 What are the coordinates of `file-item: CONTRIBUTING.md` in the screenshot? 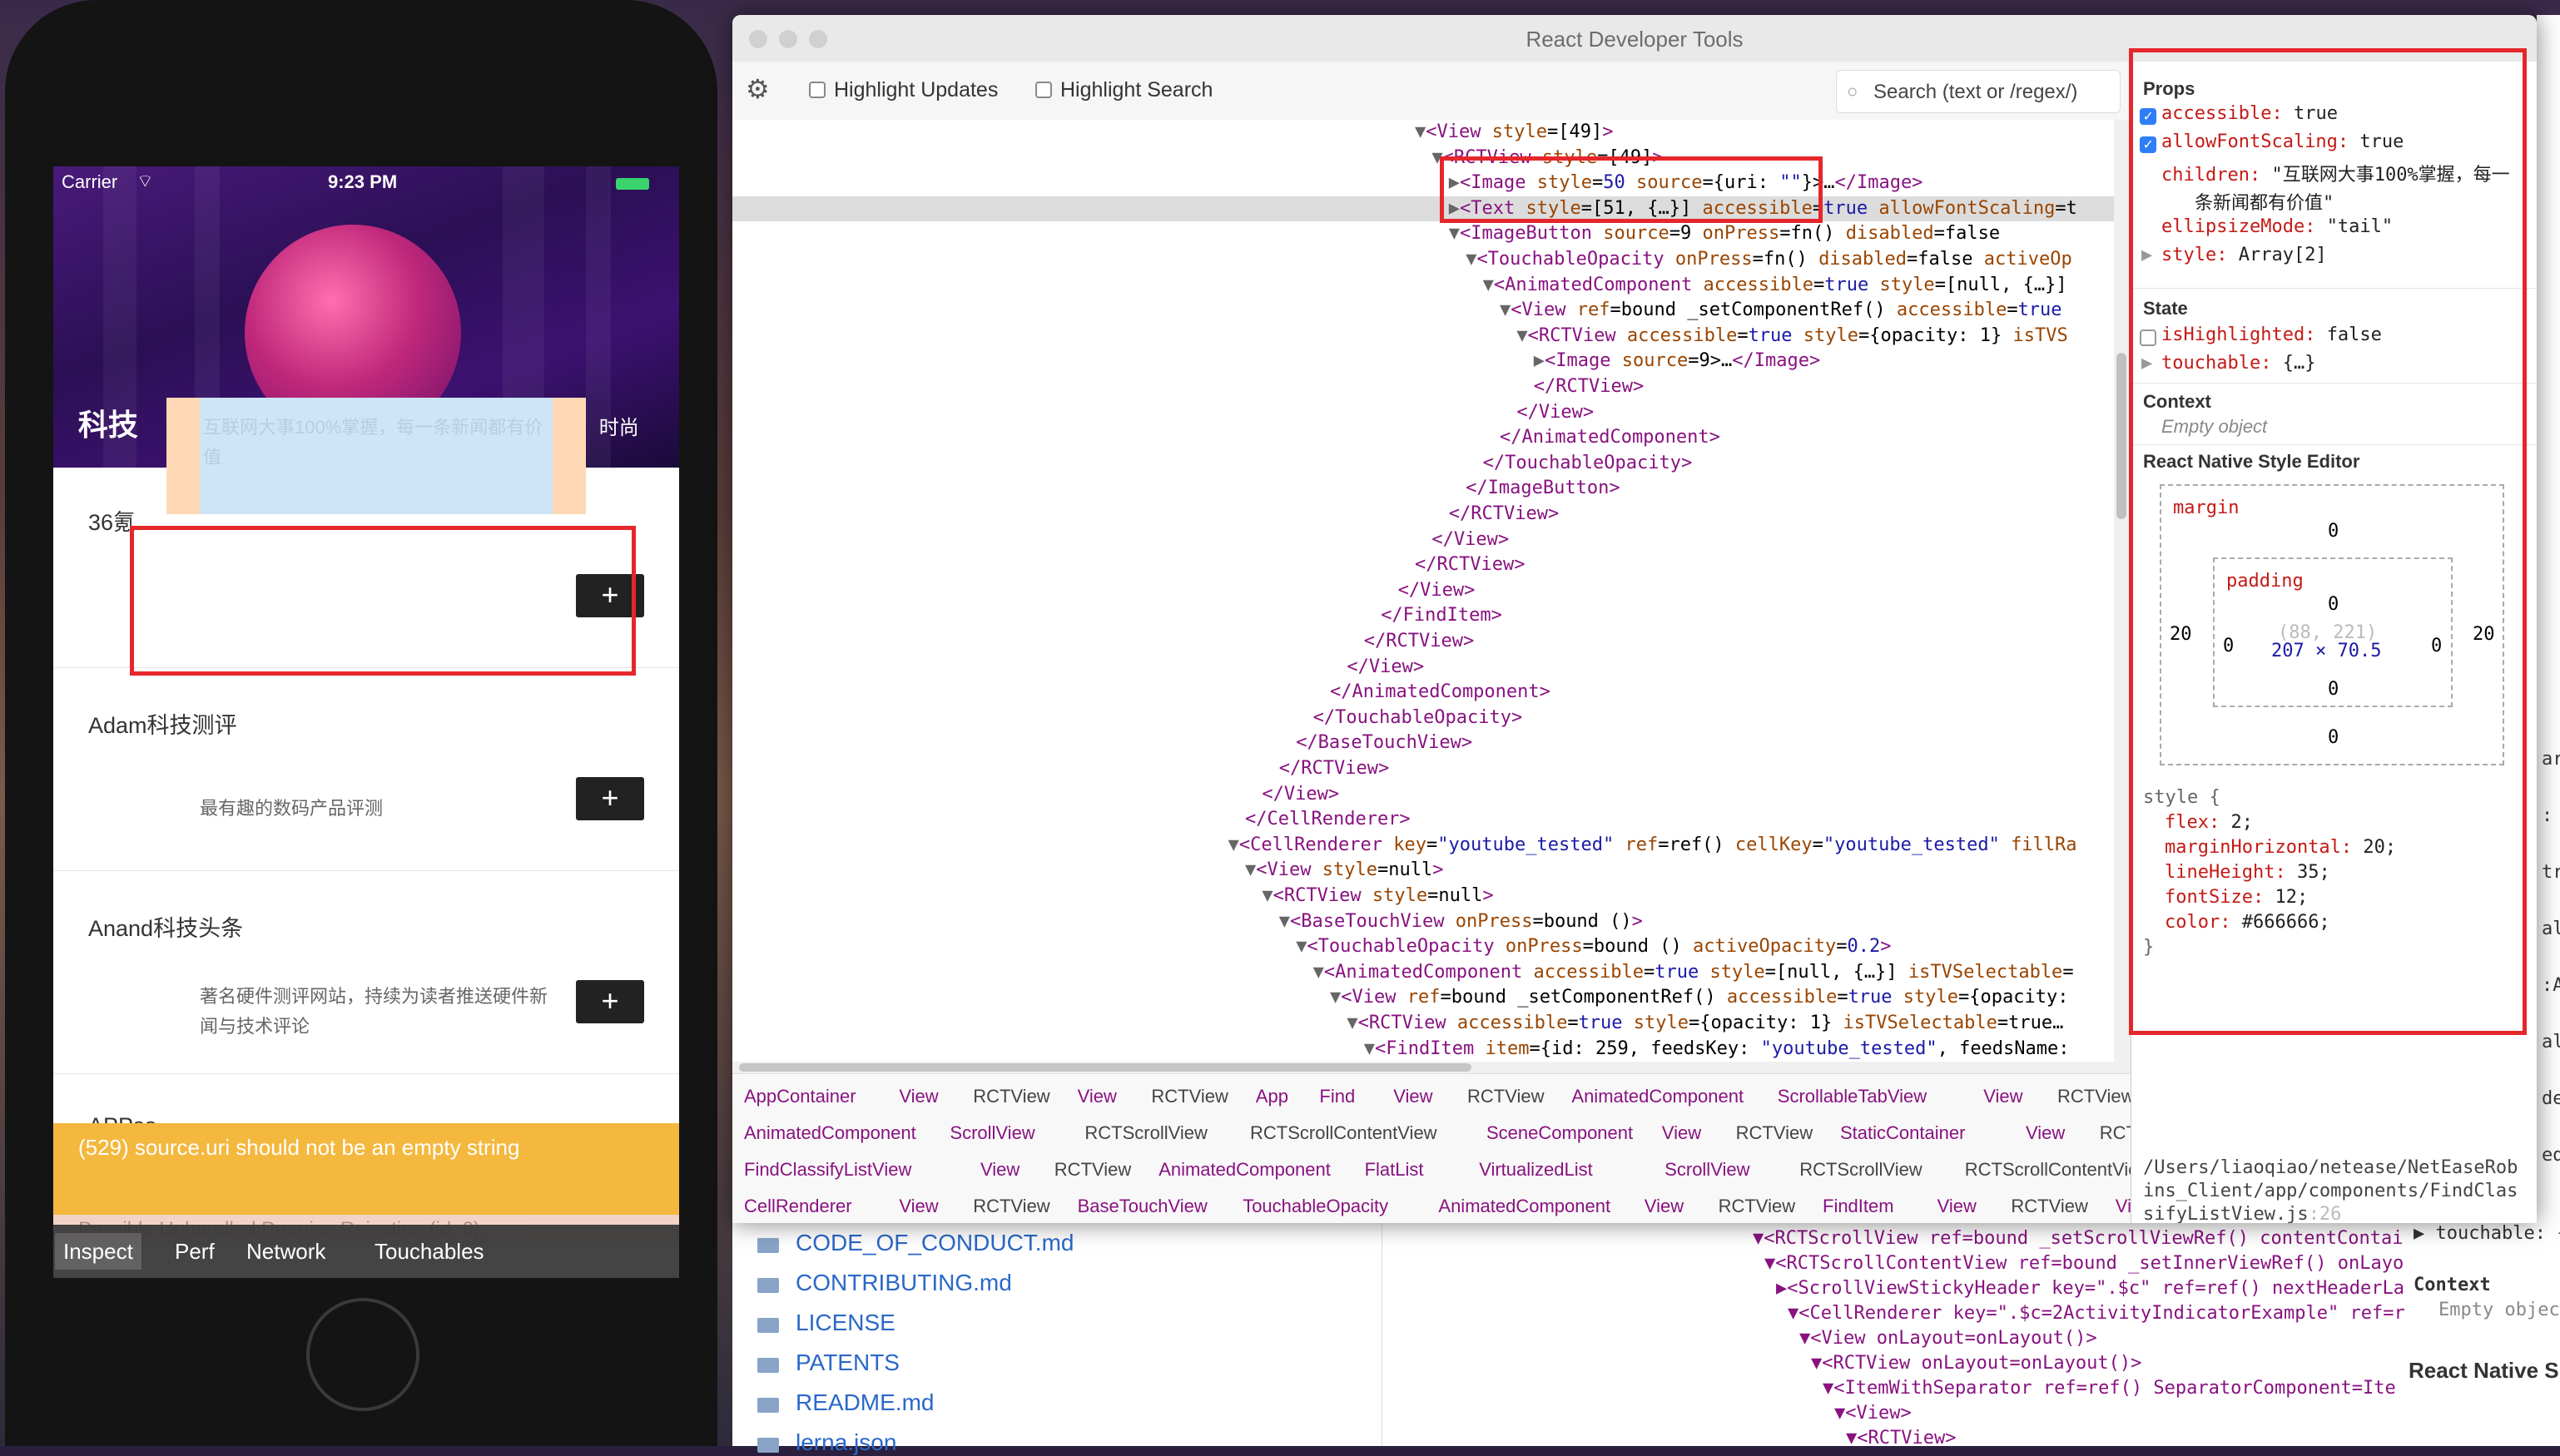 It's located at (904, 1283).